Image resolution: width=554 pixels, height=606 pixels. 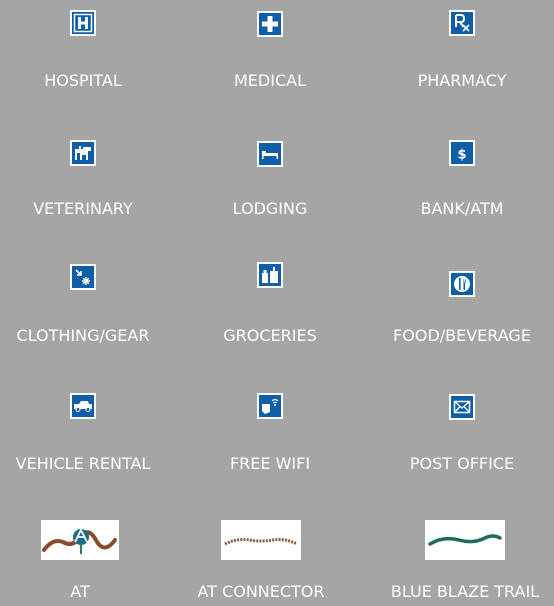 What do you see at coordinates (270, 24) in the screenshot?
I see `medical-cross-icon` at bounding box center [270, 24].